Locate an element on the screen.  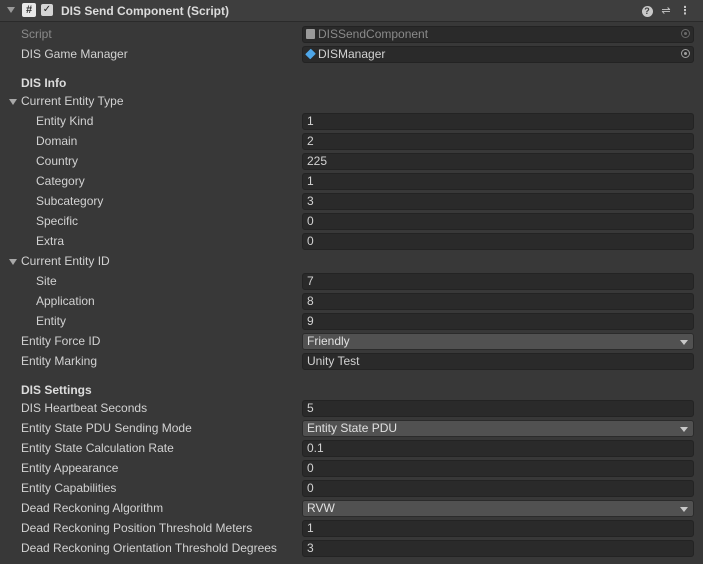
dead-reckoning-algorithm-label: Dead Reckoning Algorithm is located at coordinates (92, 508).